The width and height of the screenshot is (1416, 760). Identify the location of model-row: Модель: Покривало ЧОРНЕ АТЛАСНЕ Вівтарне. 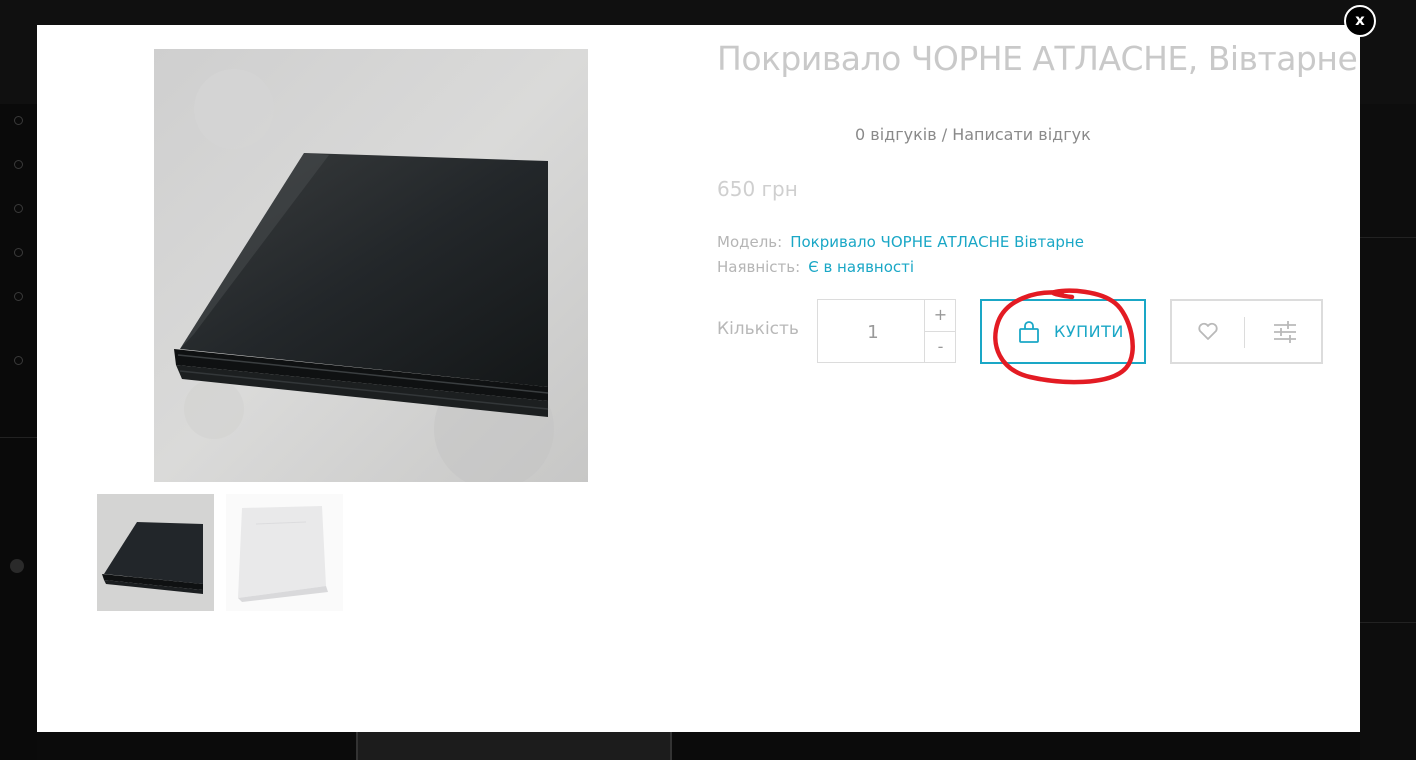
(900, 242).